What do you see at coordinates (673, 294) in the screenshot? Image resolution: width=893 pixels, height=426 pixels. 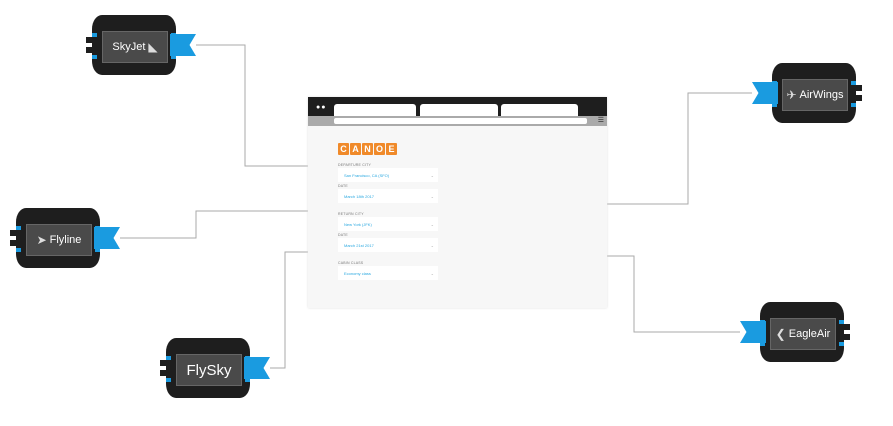 I see `line-eagleair` at bounding box center [673, 294].